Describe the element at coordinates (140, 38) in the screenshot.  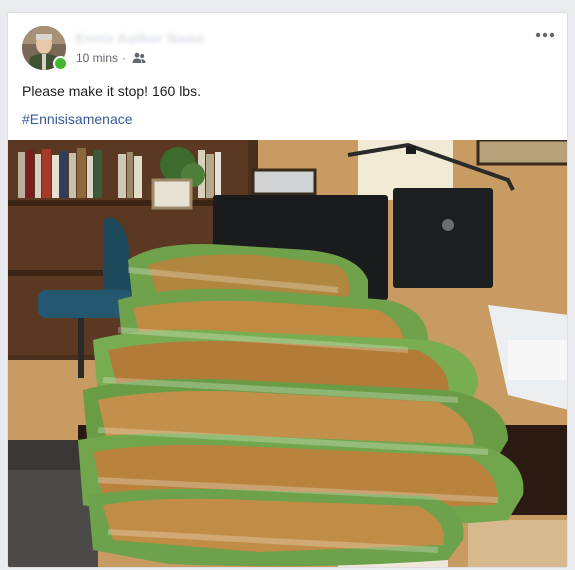
I see `author-name: Ennis Author Name` at that location.